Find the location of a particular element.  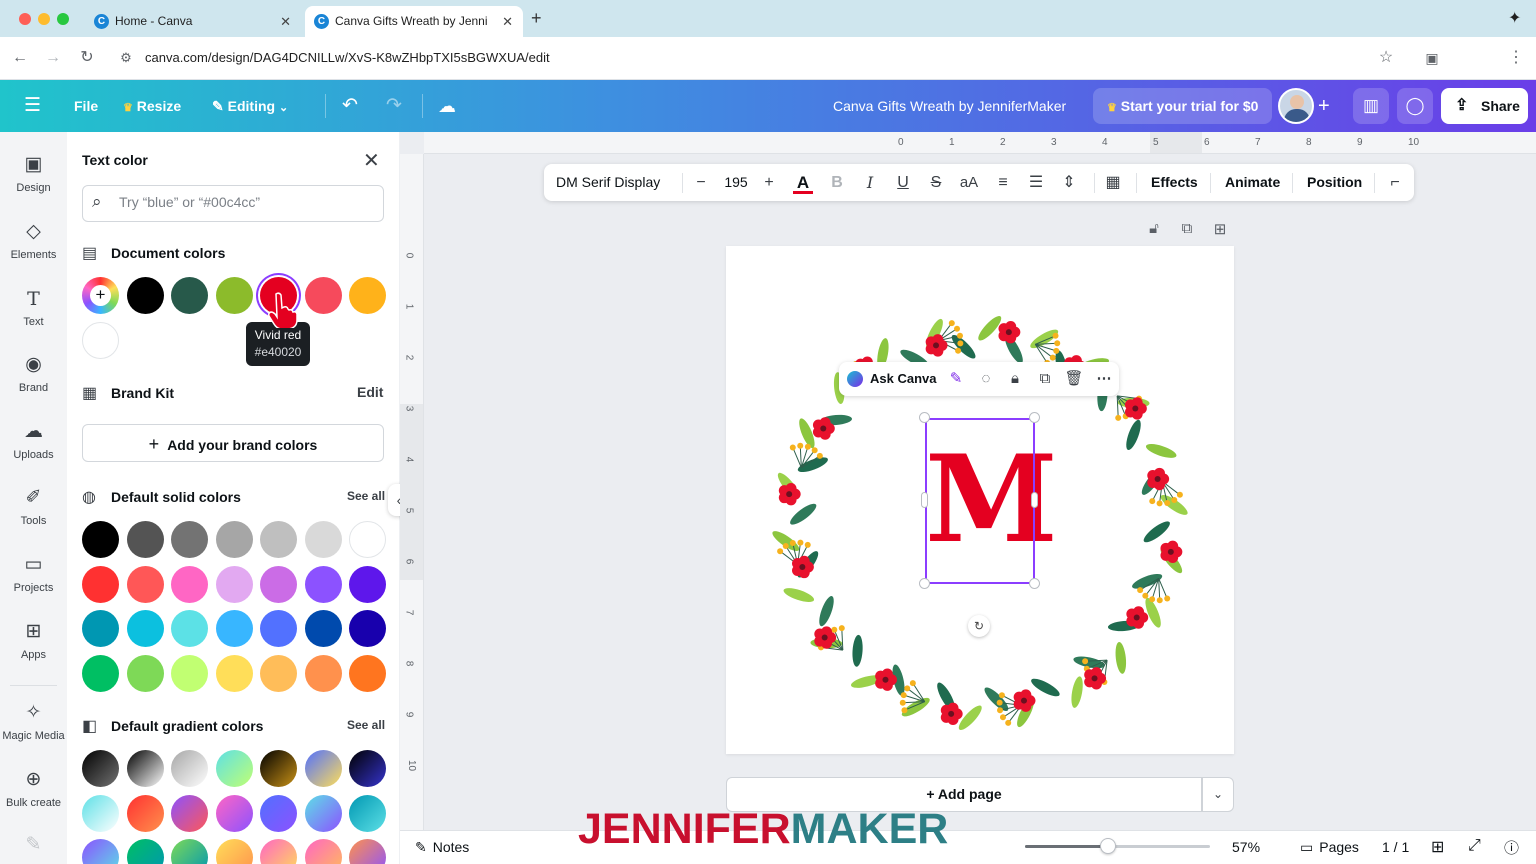

strikethrough-button: S is located at coordinates (936, 183).